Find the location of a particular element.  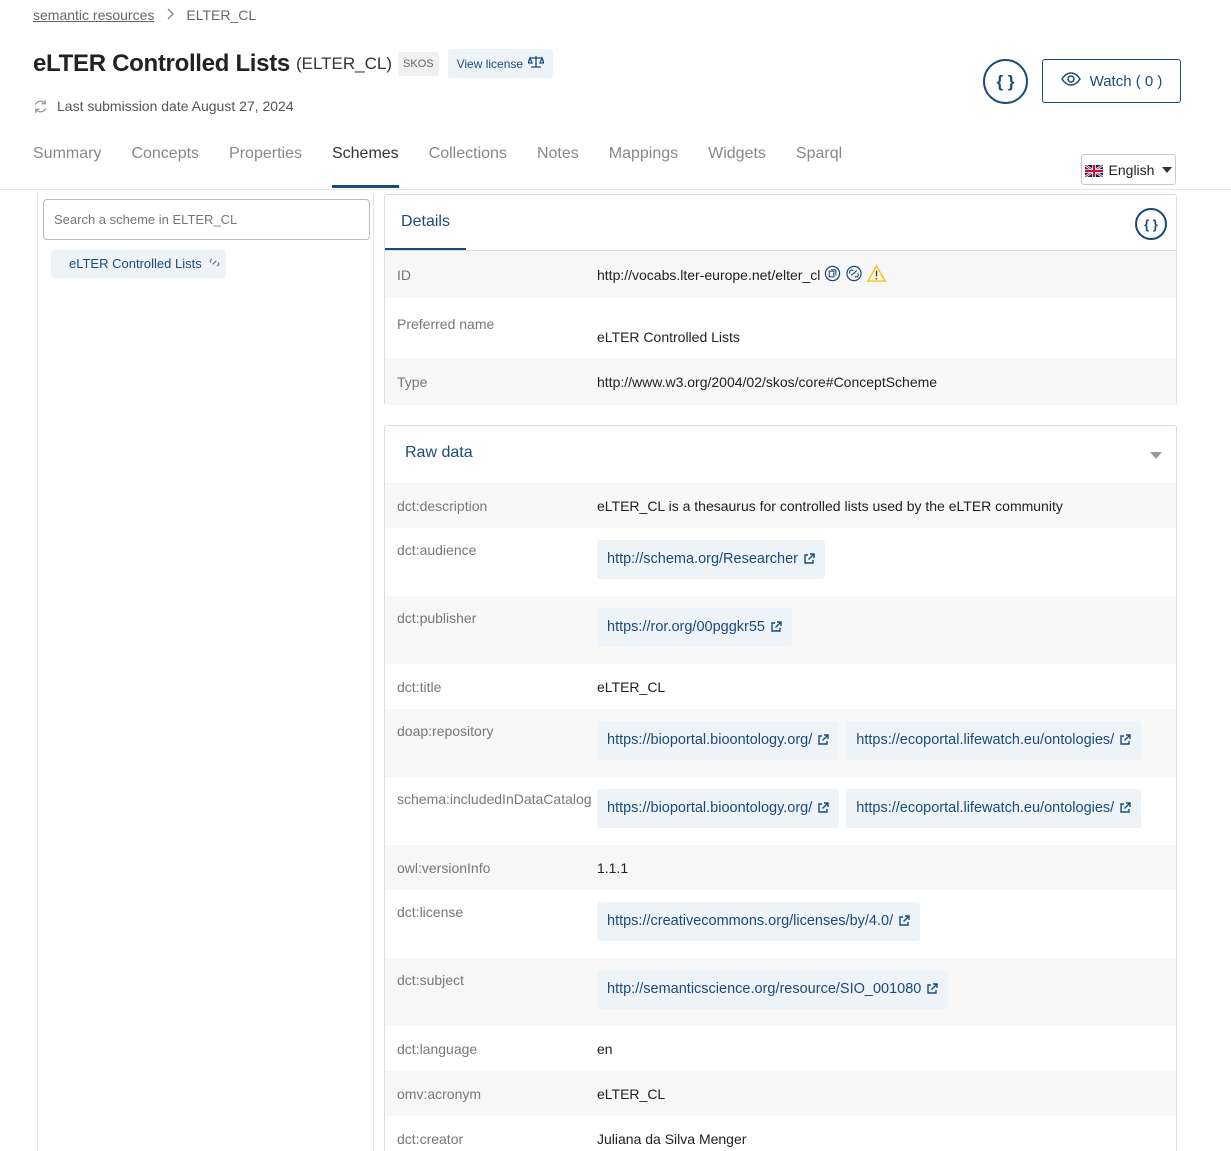

link-text: http://schema.org/Researcher is located at coordinates (703, 559).